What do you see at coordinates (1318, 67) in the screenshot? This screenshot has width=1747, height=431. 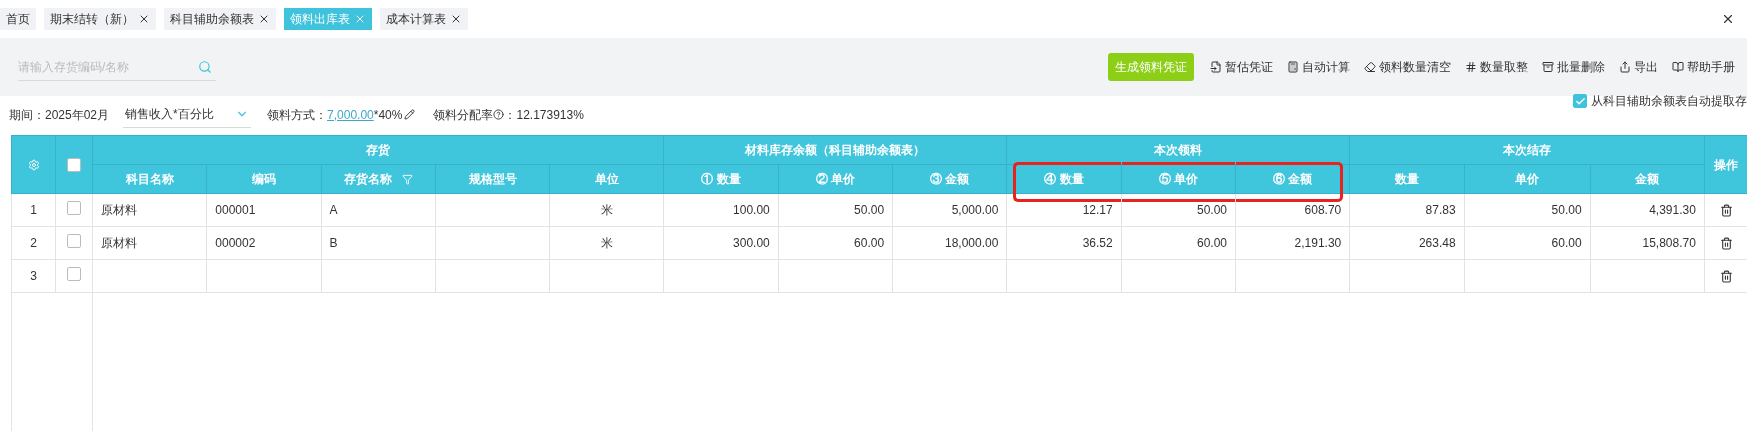 I see `toolbar-button: 自动计算` at bounding box center [1318, 67].